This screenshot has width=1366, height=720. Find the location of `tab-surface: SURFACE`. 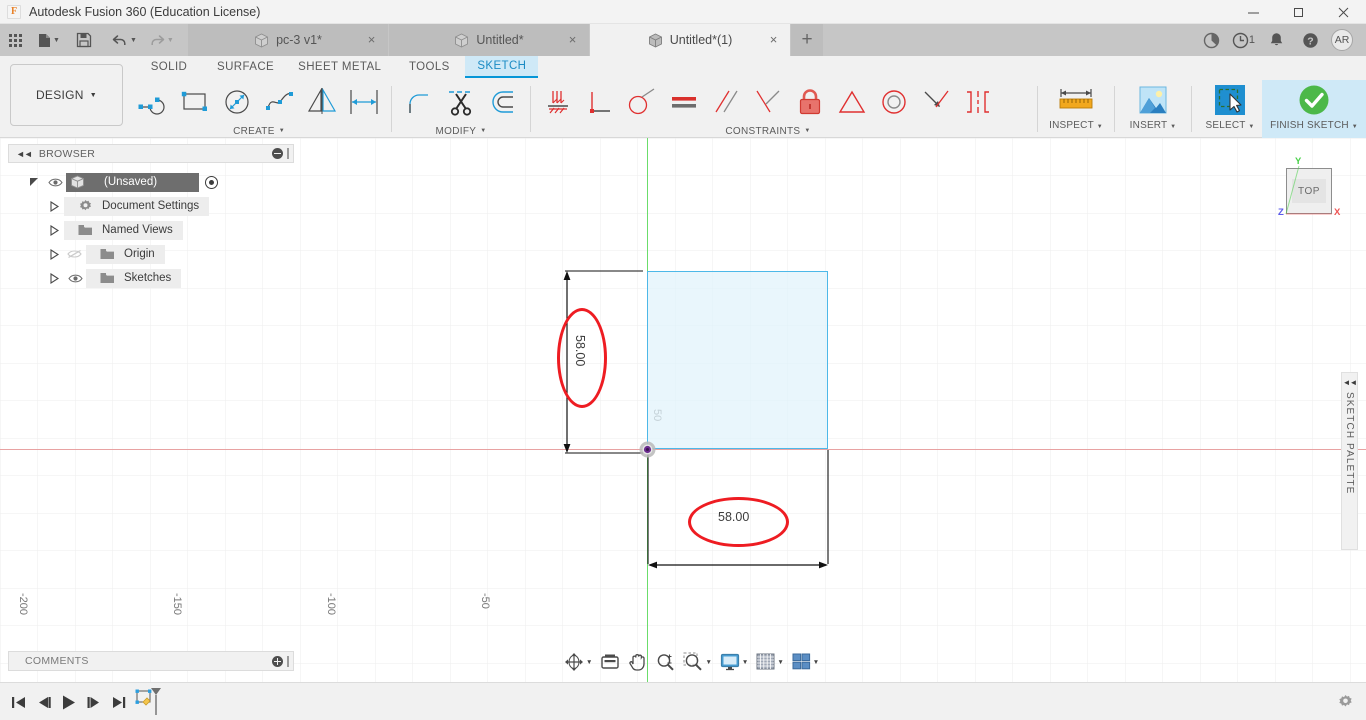

tab-surface: SURFACE is located at coordinates (245, 67).